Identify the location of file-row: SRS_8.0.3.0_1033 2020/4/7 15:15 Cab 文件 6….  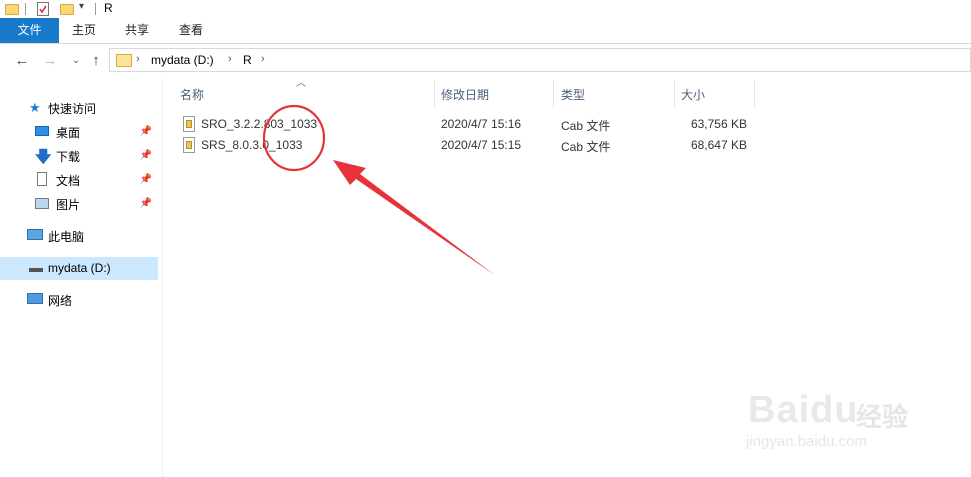
(464, 146).